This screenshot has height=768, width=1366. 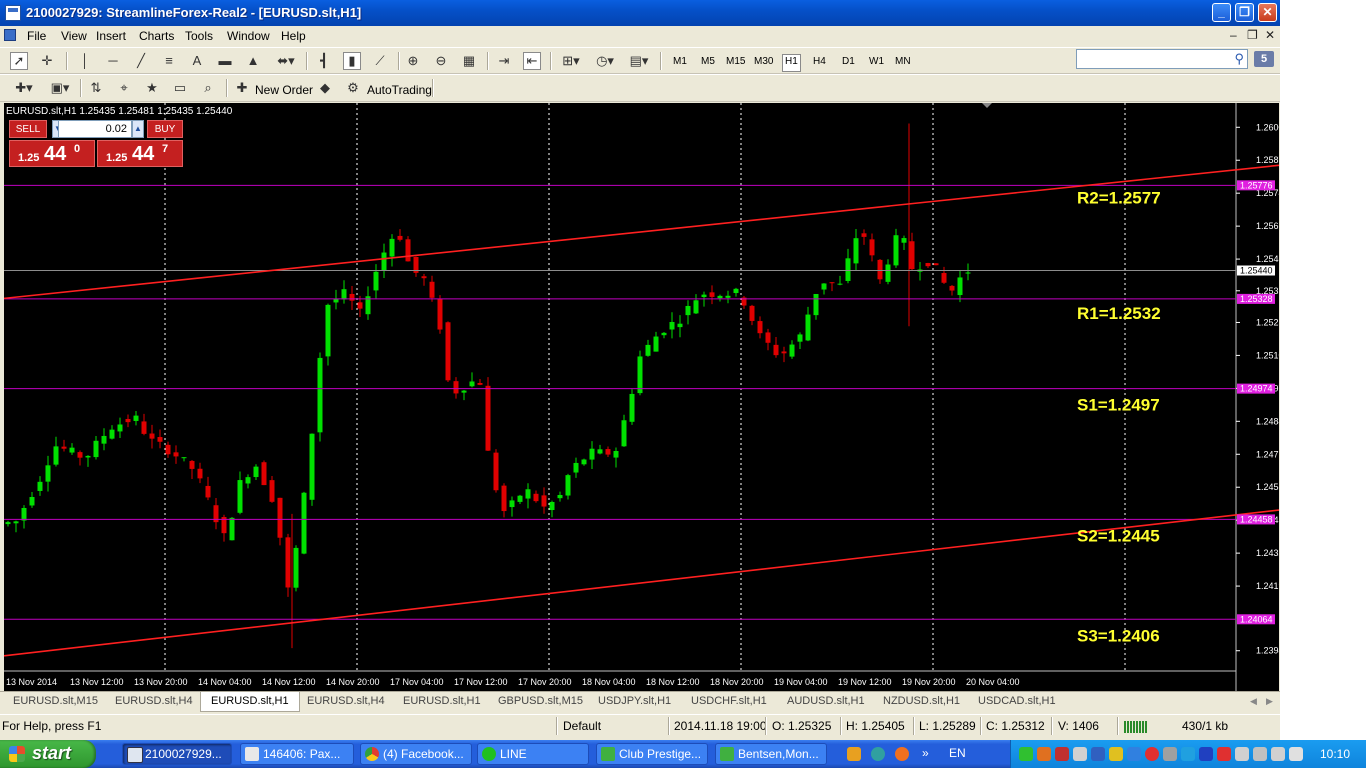 I want to click on channel-icon: ≡, so click(x=169, y=61).